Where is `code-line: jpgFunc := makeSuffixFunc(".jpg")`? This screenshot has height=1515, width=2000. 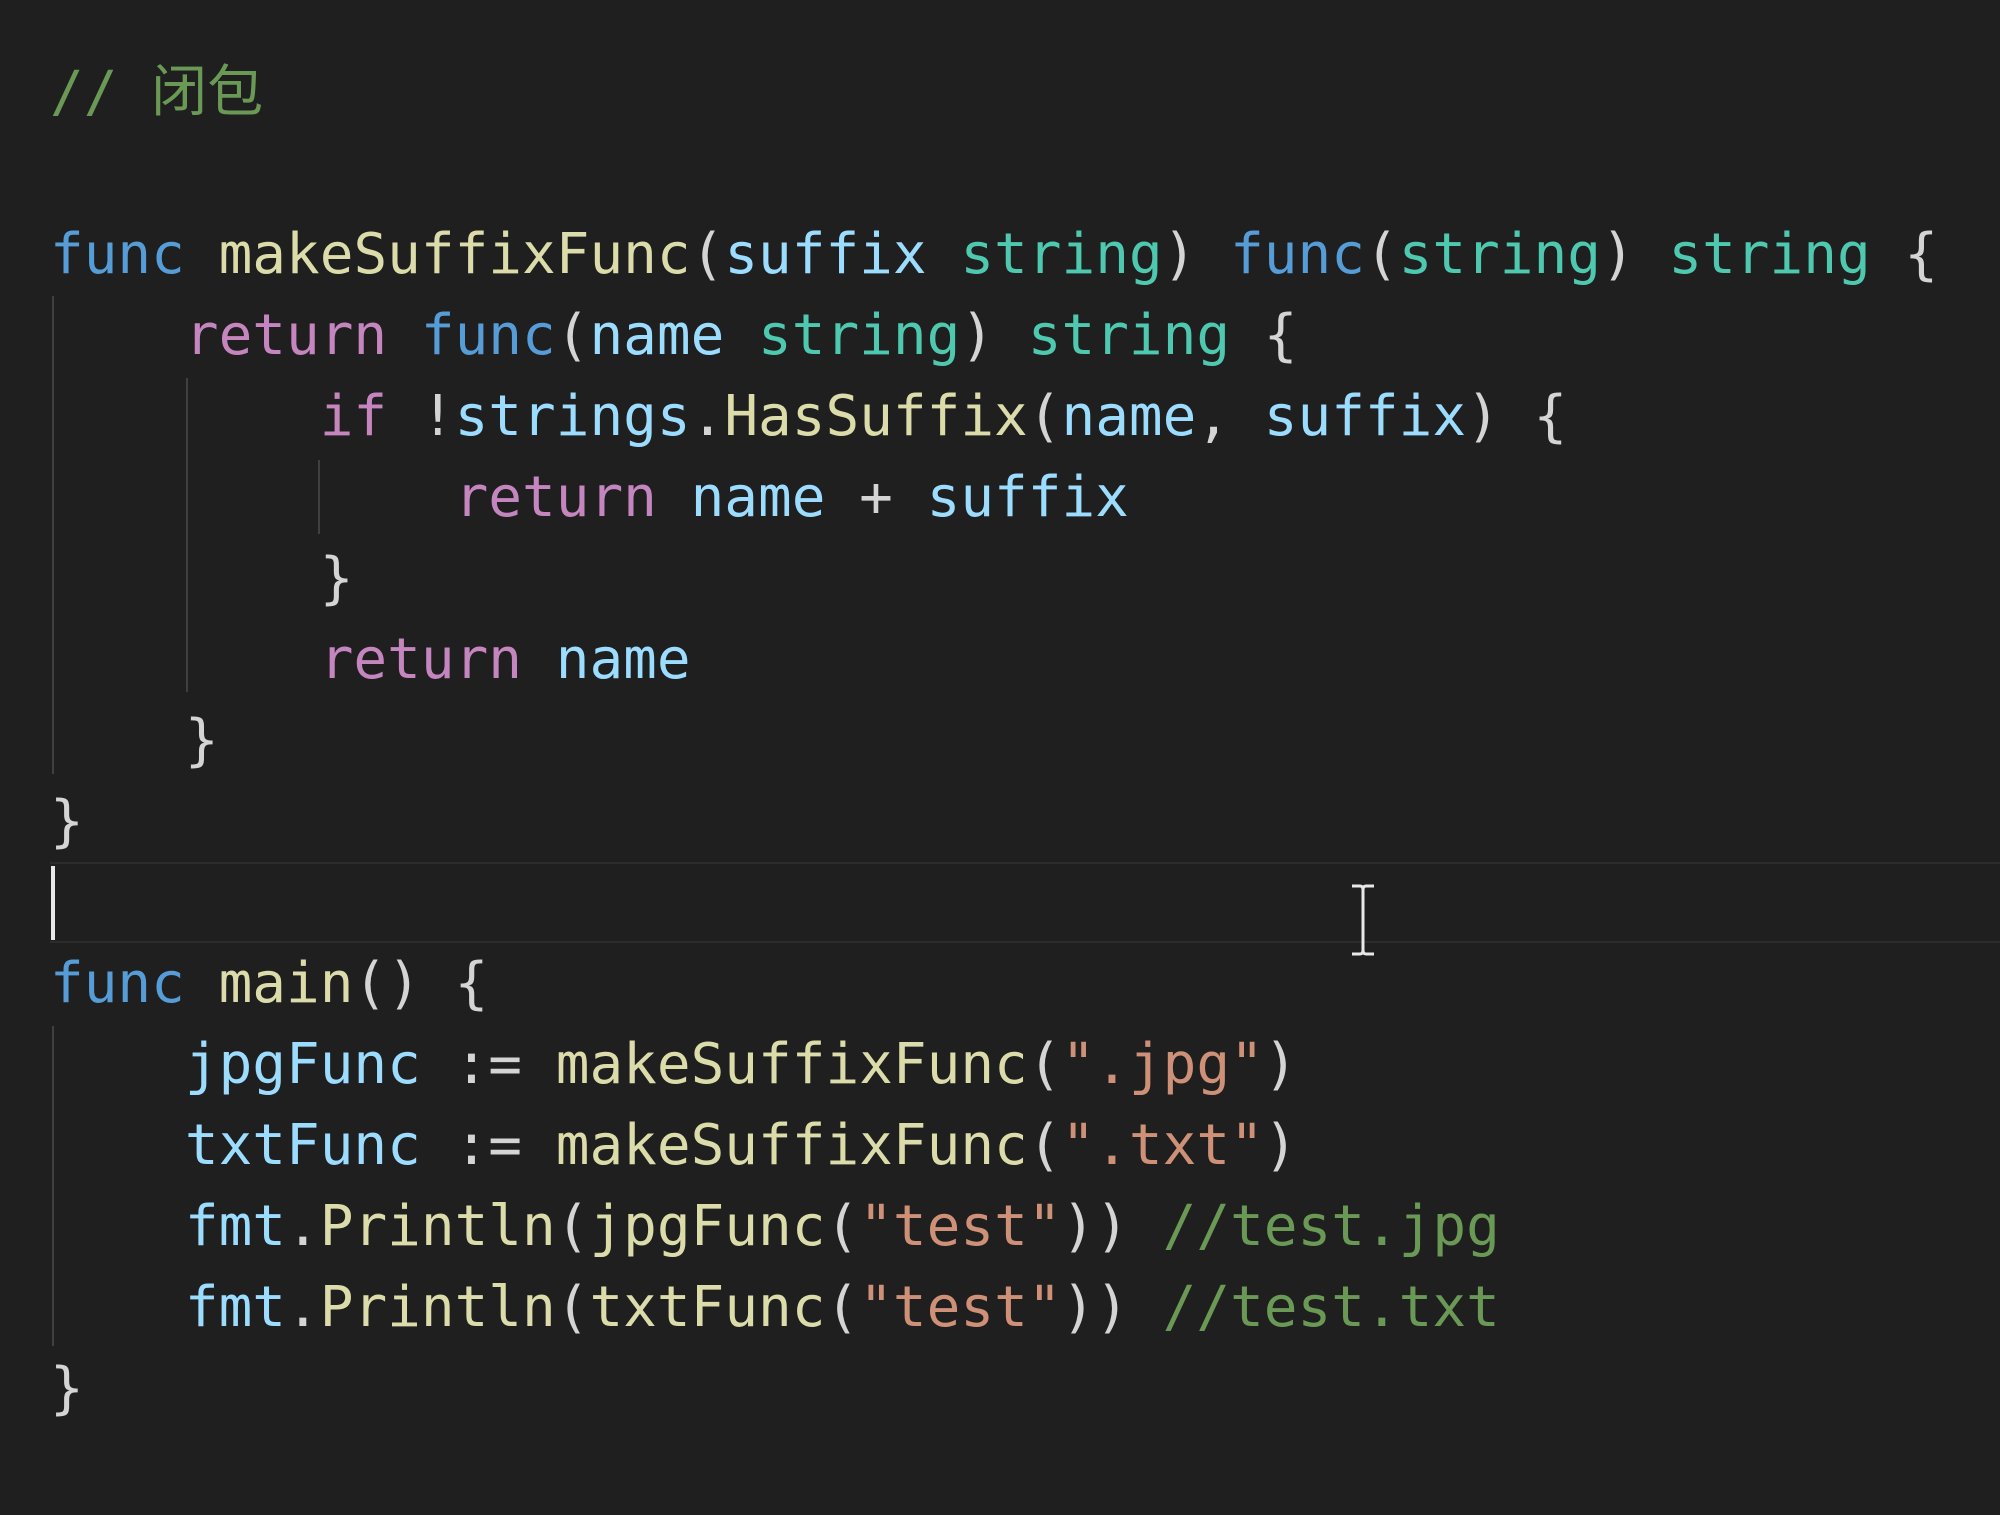
code-line: jpgFunc := makeSuffixFunc(".jpg") is located at coordinates (1020, 1064).